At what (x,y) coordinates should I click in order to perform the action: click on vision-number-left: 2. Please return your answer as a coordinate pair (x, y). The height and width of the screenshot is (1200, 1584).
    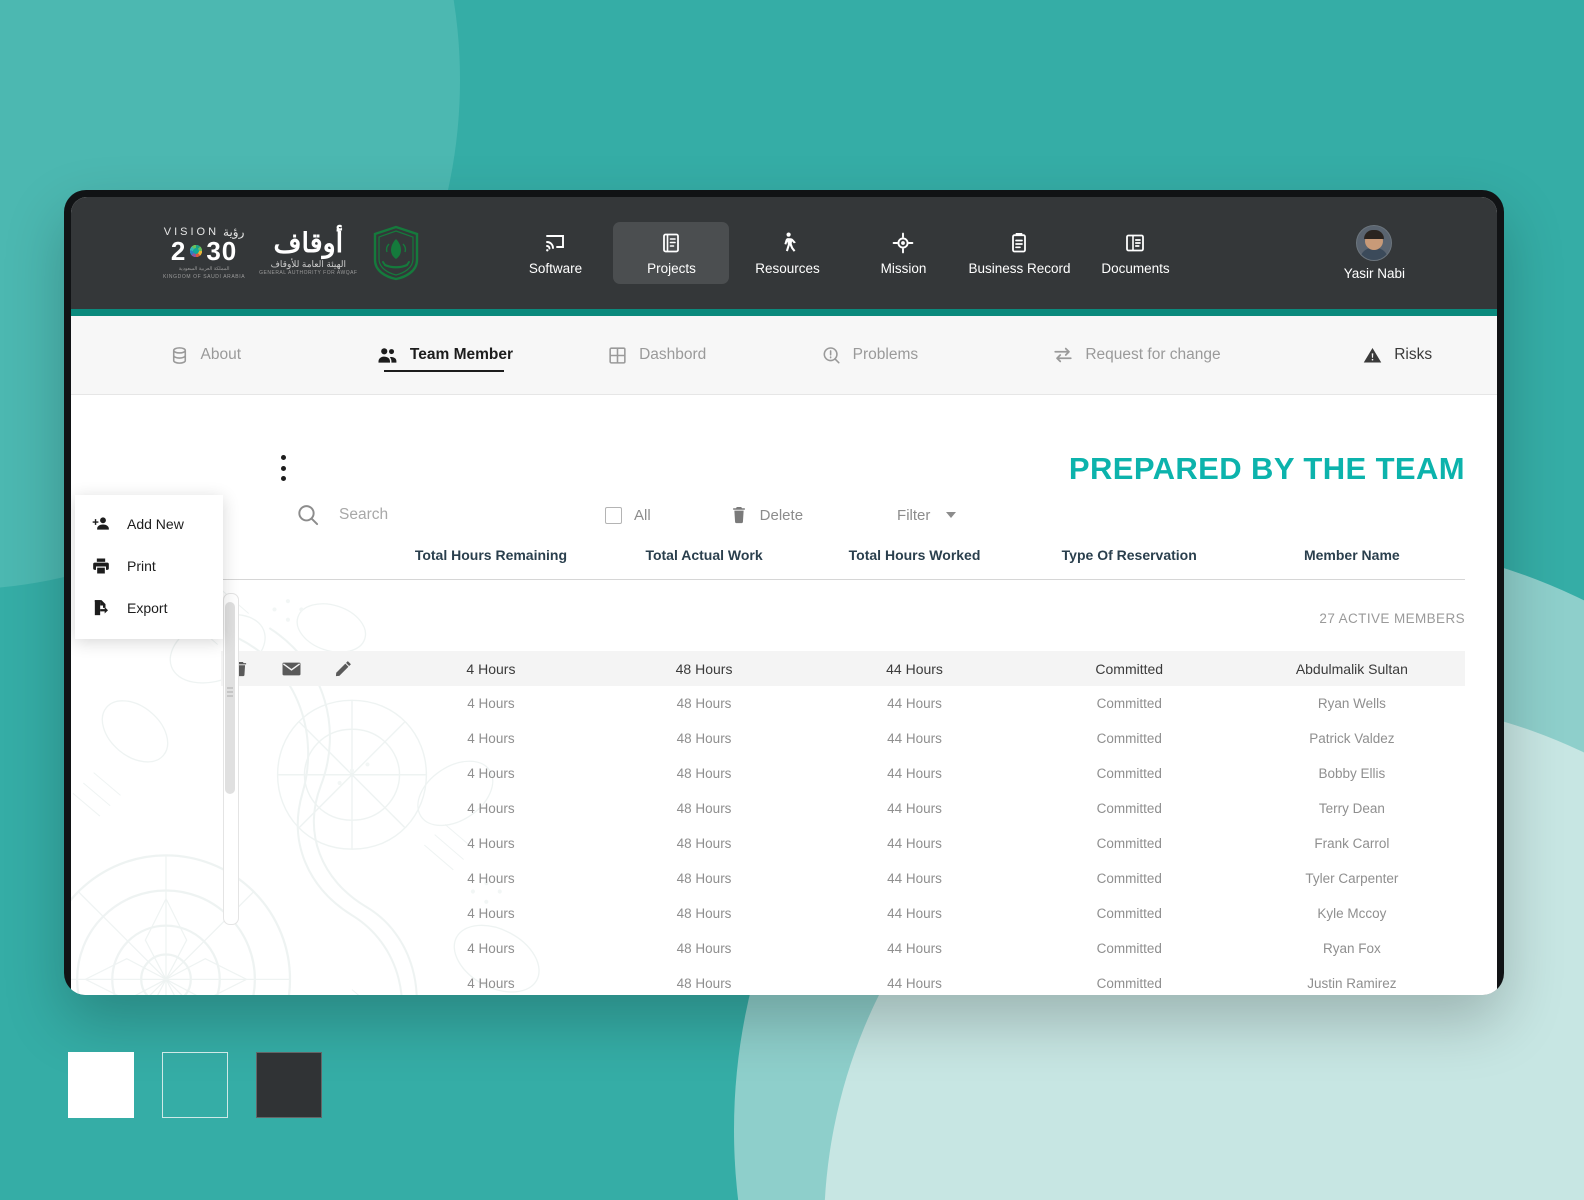
    Looking at the image, I should click on (178, 251).